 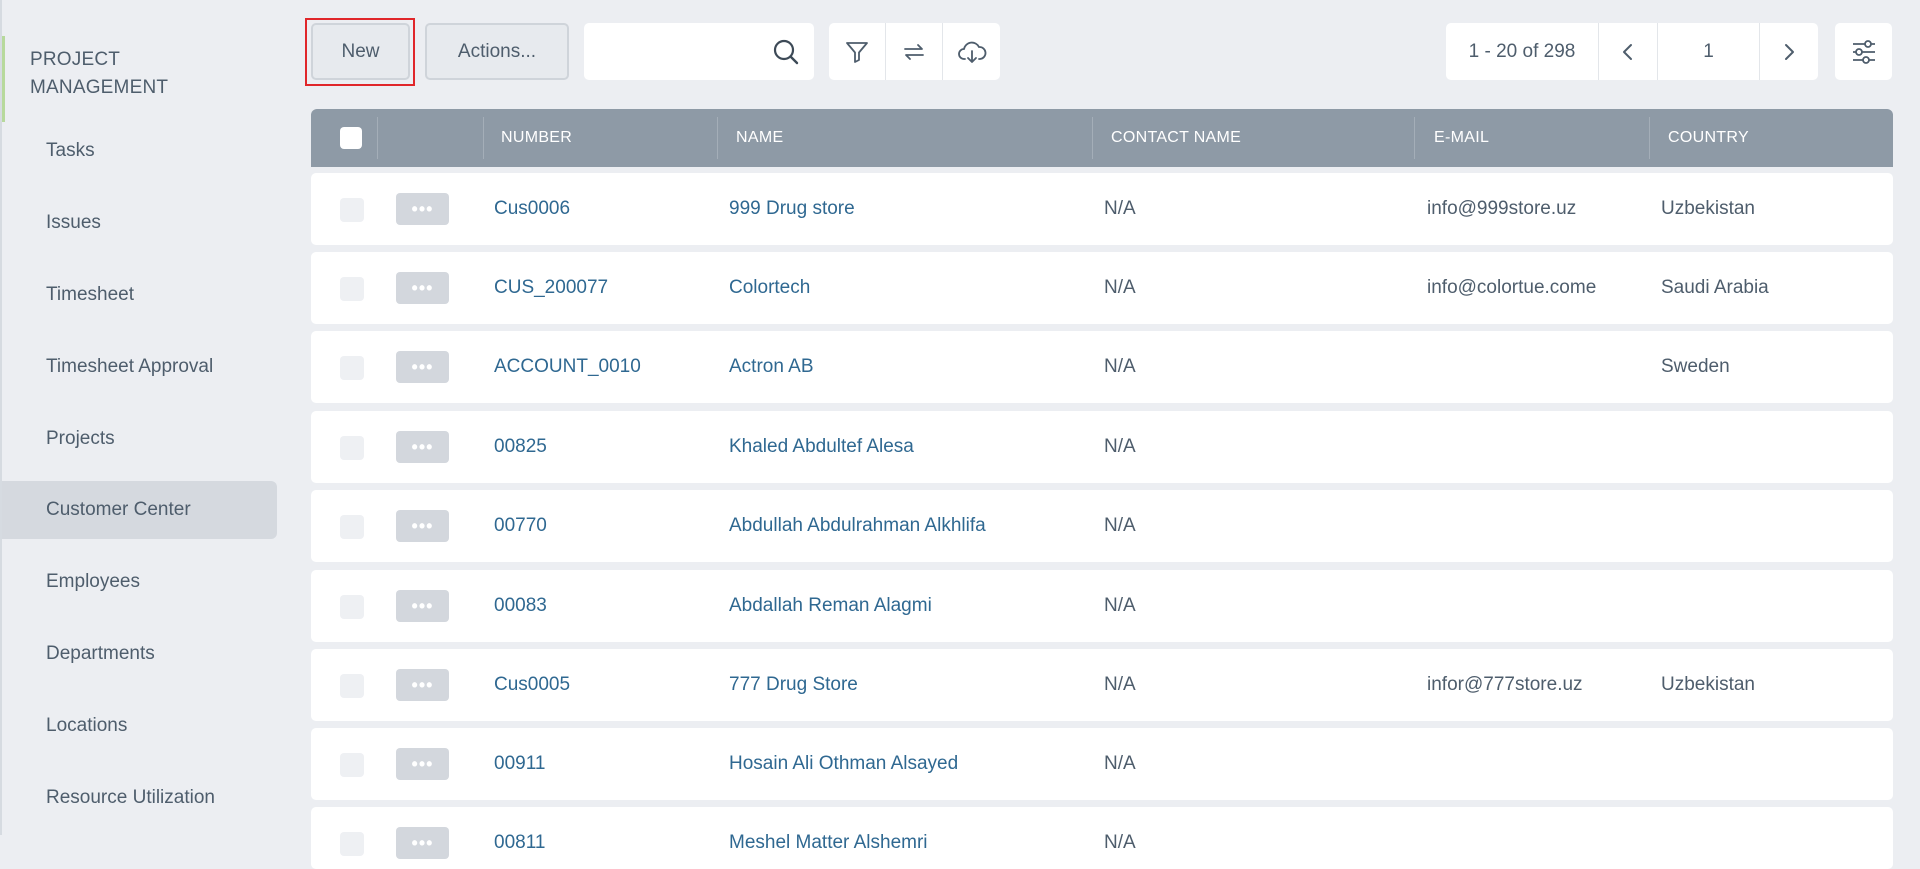 I want to click on search-icon, so click(x=786, y=52).